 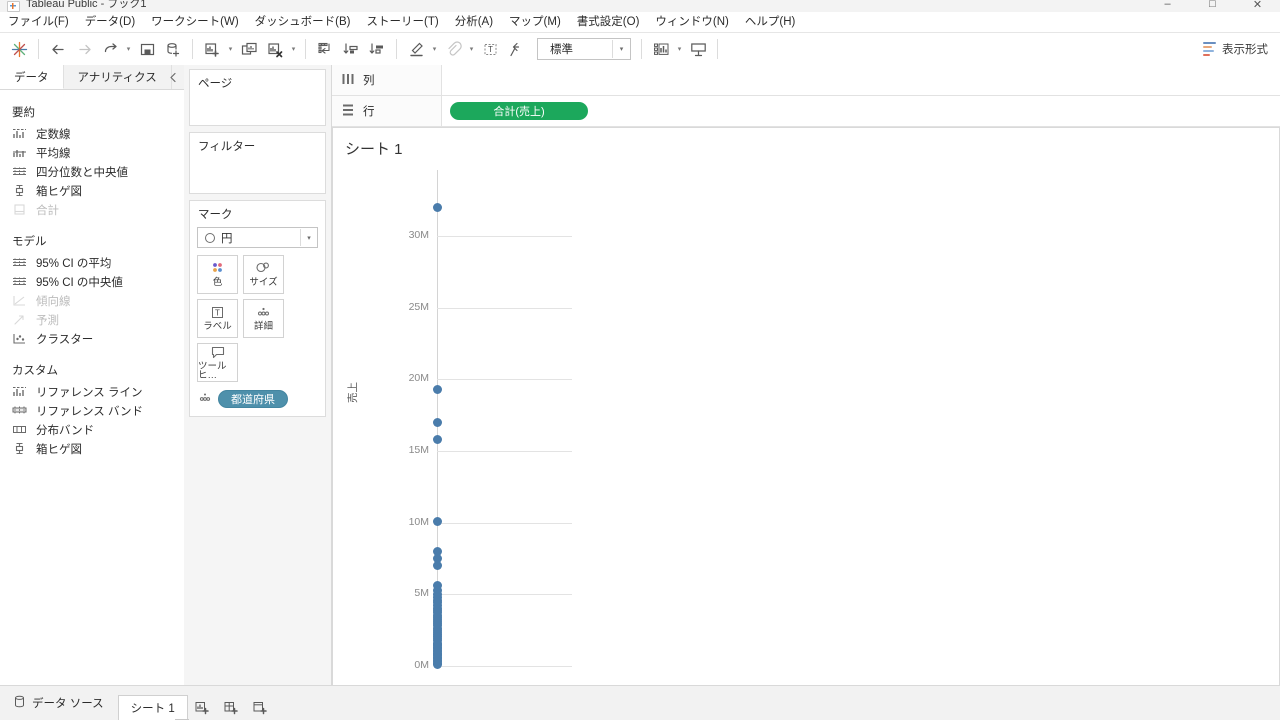 I want to click on marks-detail-button: 詳細, so click(x=263, y=318).